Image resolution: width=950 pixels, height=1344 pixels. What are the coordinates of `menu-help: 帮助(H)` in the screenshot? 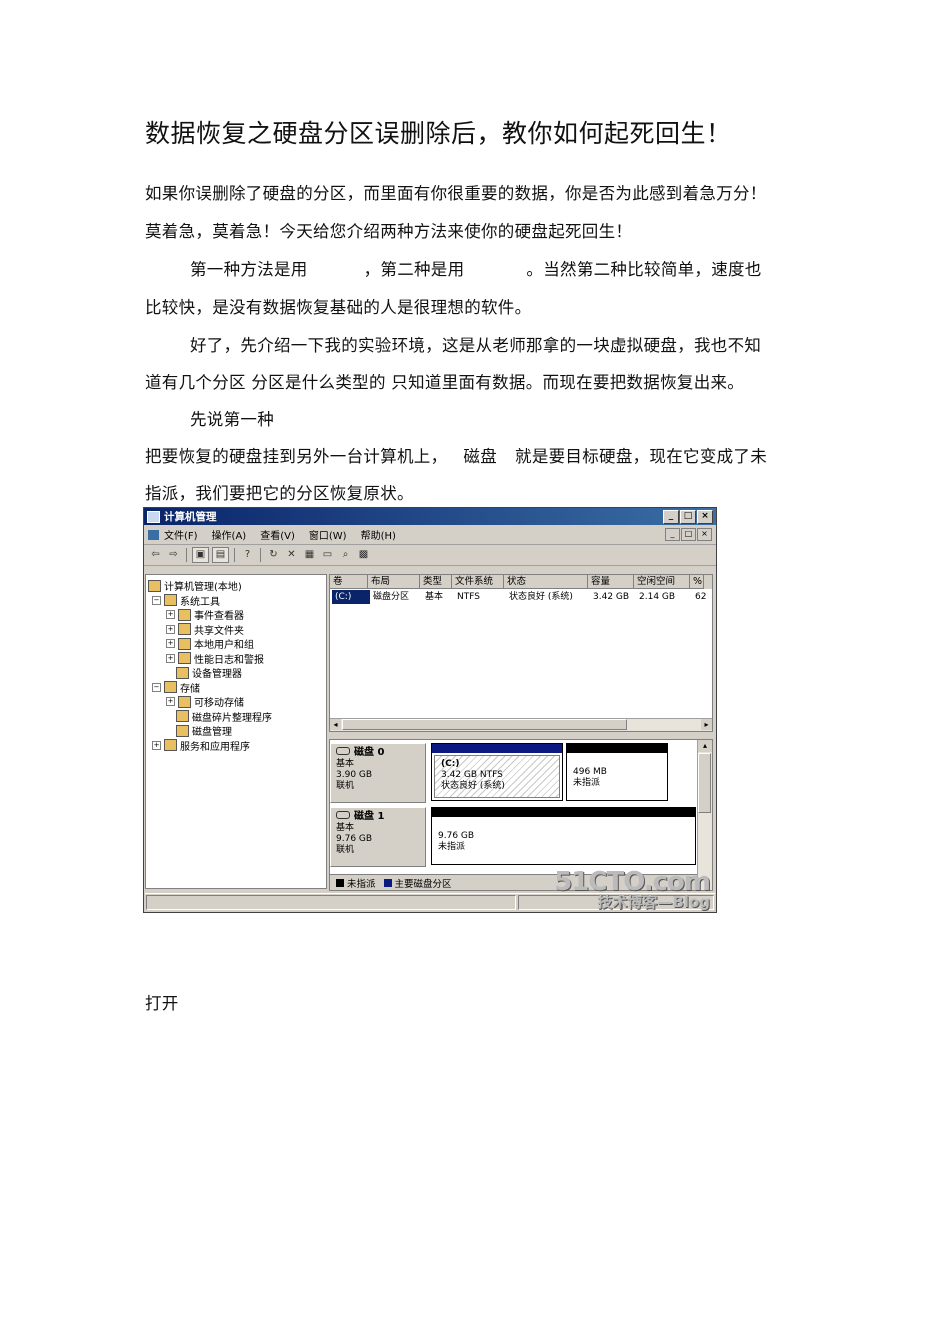 It's located at (378, 534).